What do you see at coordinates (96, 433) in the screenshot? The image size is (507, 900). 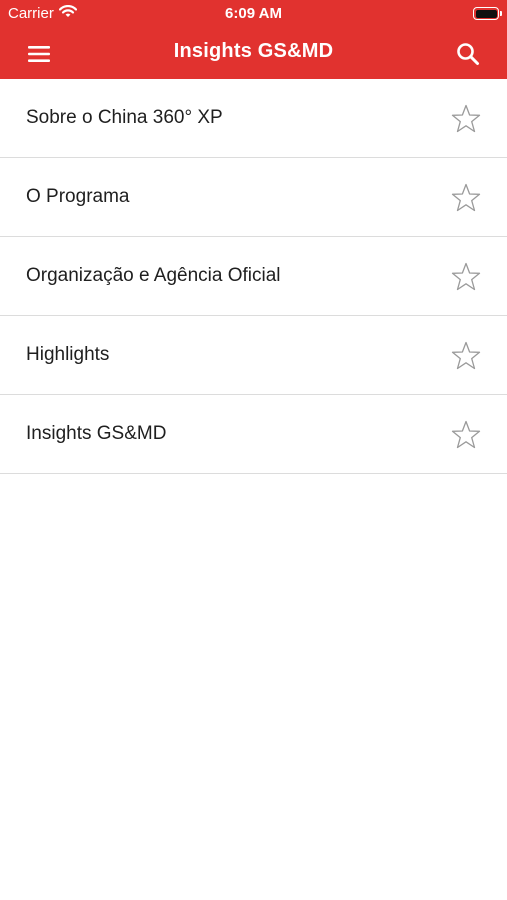 I see `list-item-label: Insights GS&MD` at bounding box center [96, 433].